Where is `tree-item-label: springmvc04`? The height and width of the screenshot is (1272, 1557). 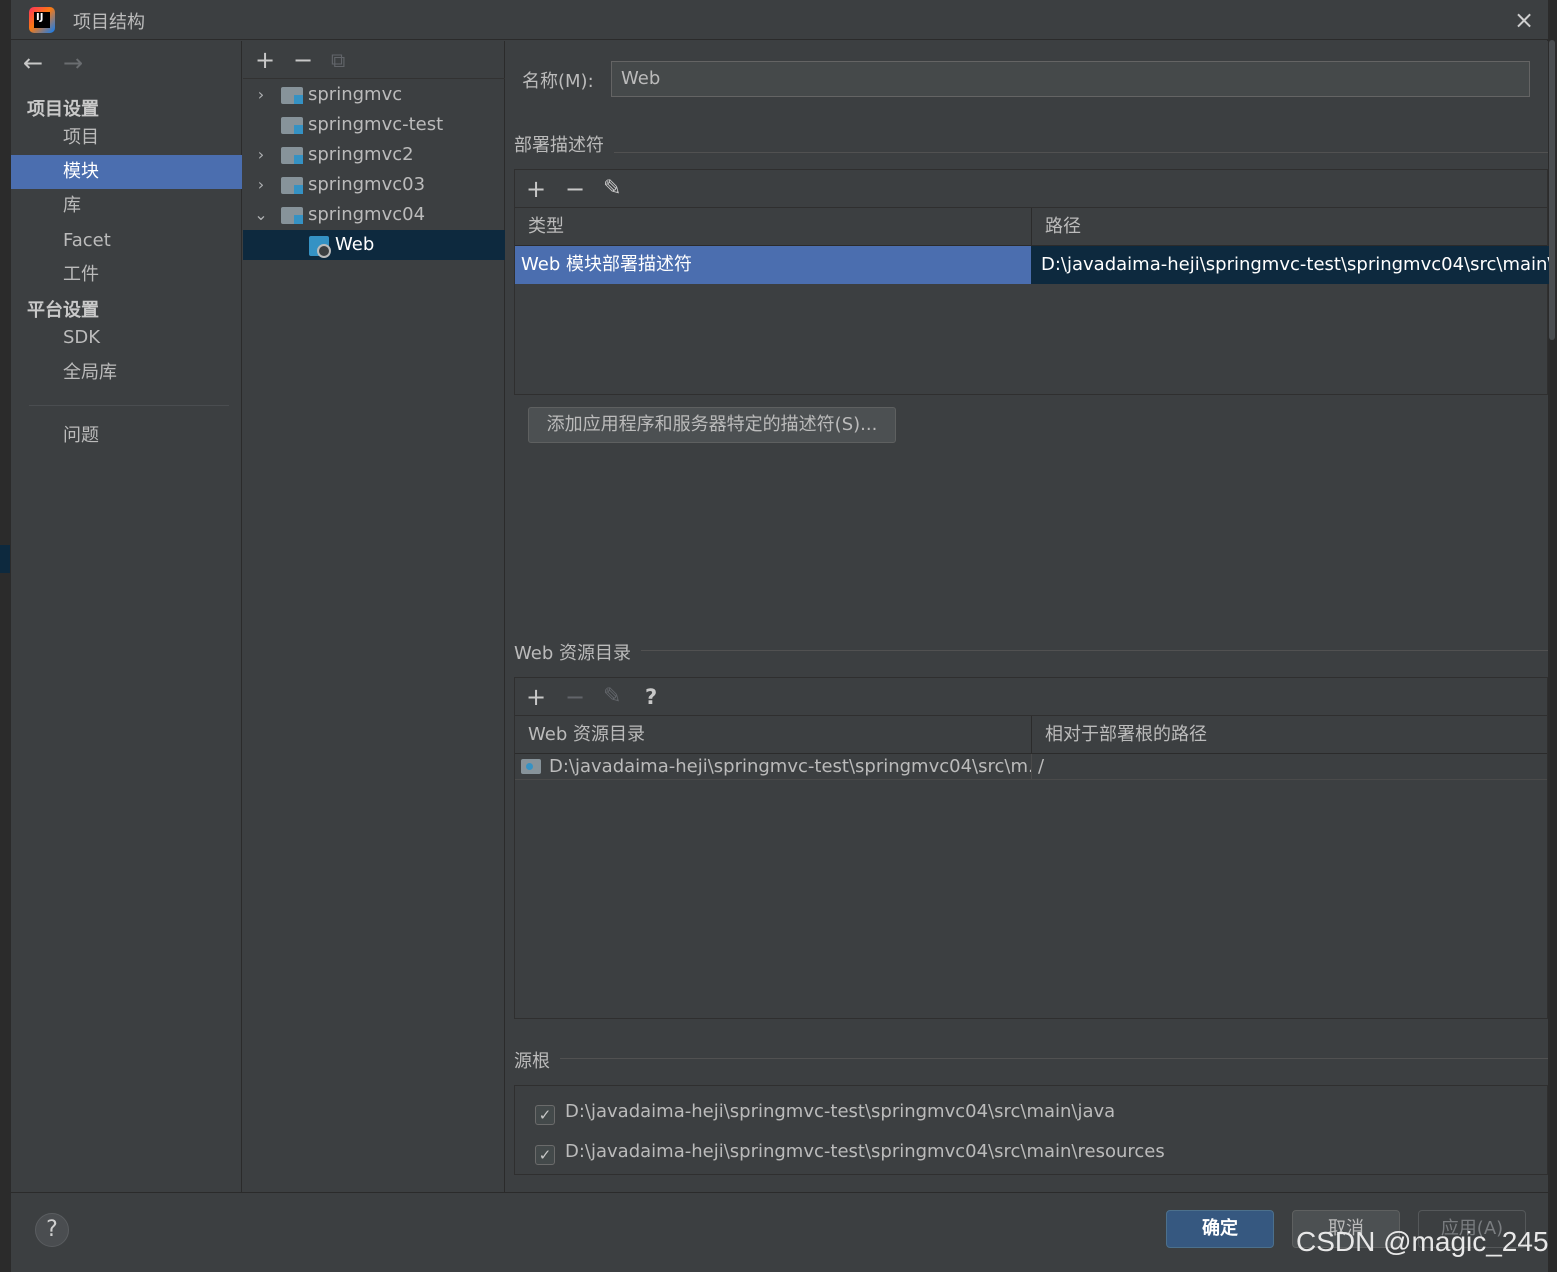
tree-item-label: springmvc04 is located at coordinates (367, 214).